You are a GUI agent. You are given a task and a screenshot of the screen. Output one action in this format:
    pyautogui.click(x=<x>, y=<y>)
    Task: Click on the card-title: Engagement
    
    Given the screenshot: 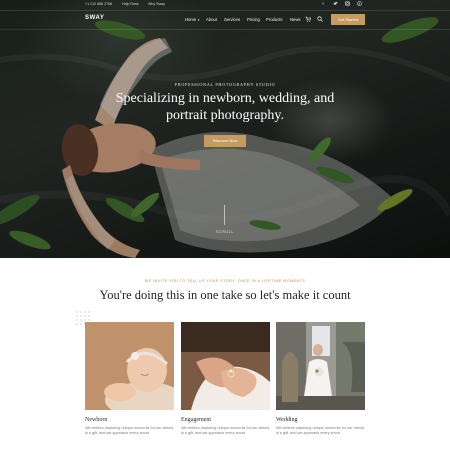 What is the action you would take?
    pyautogui.click(x=196, y=420)
    